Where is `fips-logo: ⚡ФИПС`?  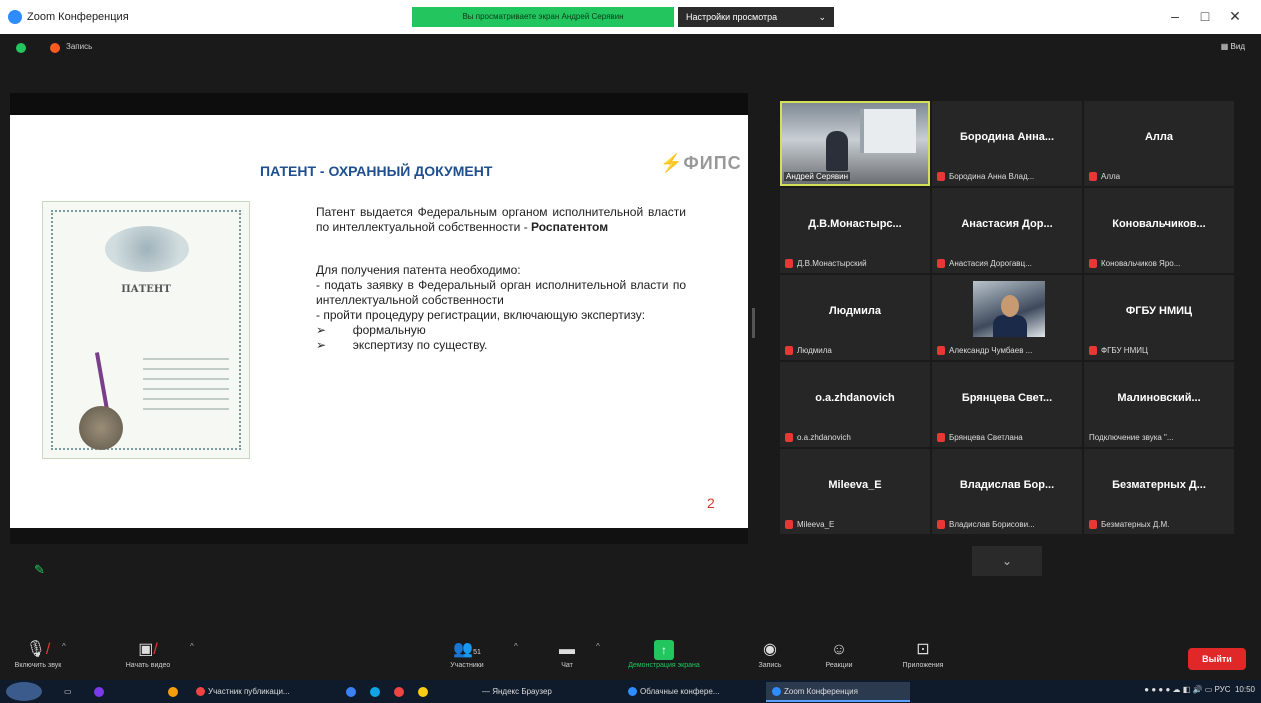
fips-logo: ⚡ФИПС is located at coordinates (701, 163).